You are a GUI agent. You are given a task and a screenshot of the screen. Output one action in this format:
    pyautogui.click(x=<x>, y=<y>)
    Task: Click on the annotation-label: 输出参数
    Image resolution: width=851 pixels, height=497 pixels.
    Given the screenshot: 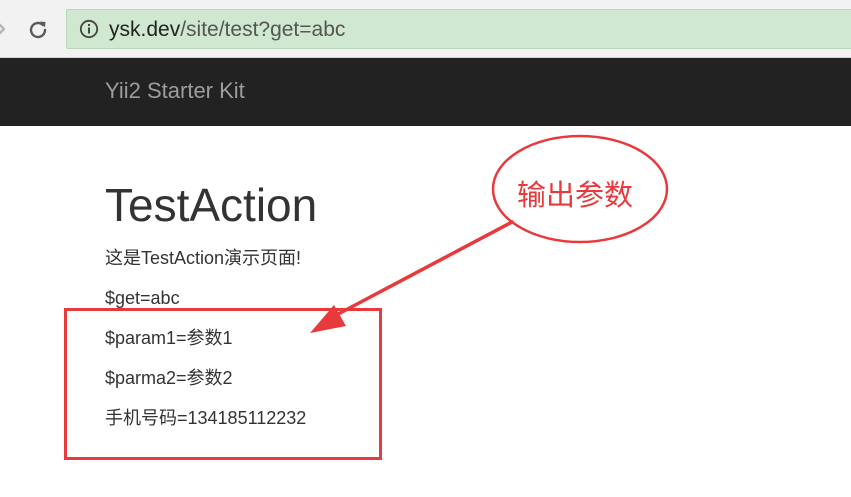 What is the action you would take?
    pyautogui.click(x=575, y=195)
    